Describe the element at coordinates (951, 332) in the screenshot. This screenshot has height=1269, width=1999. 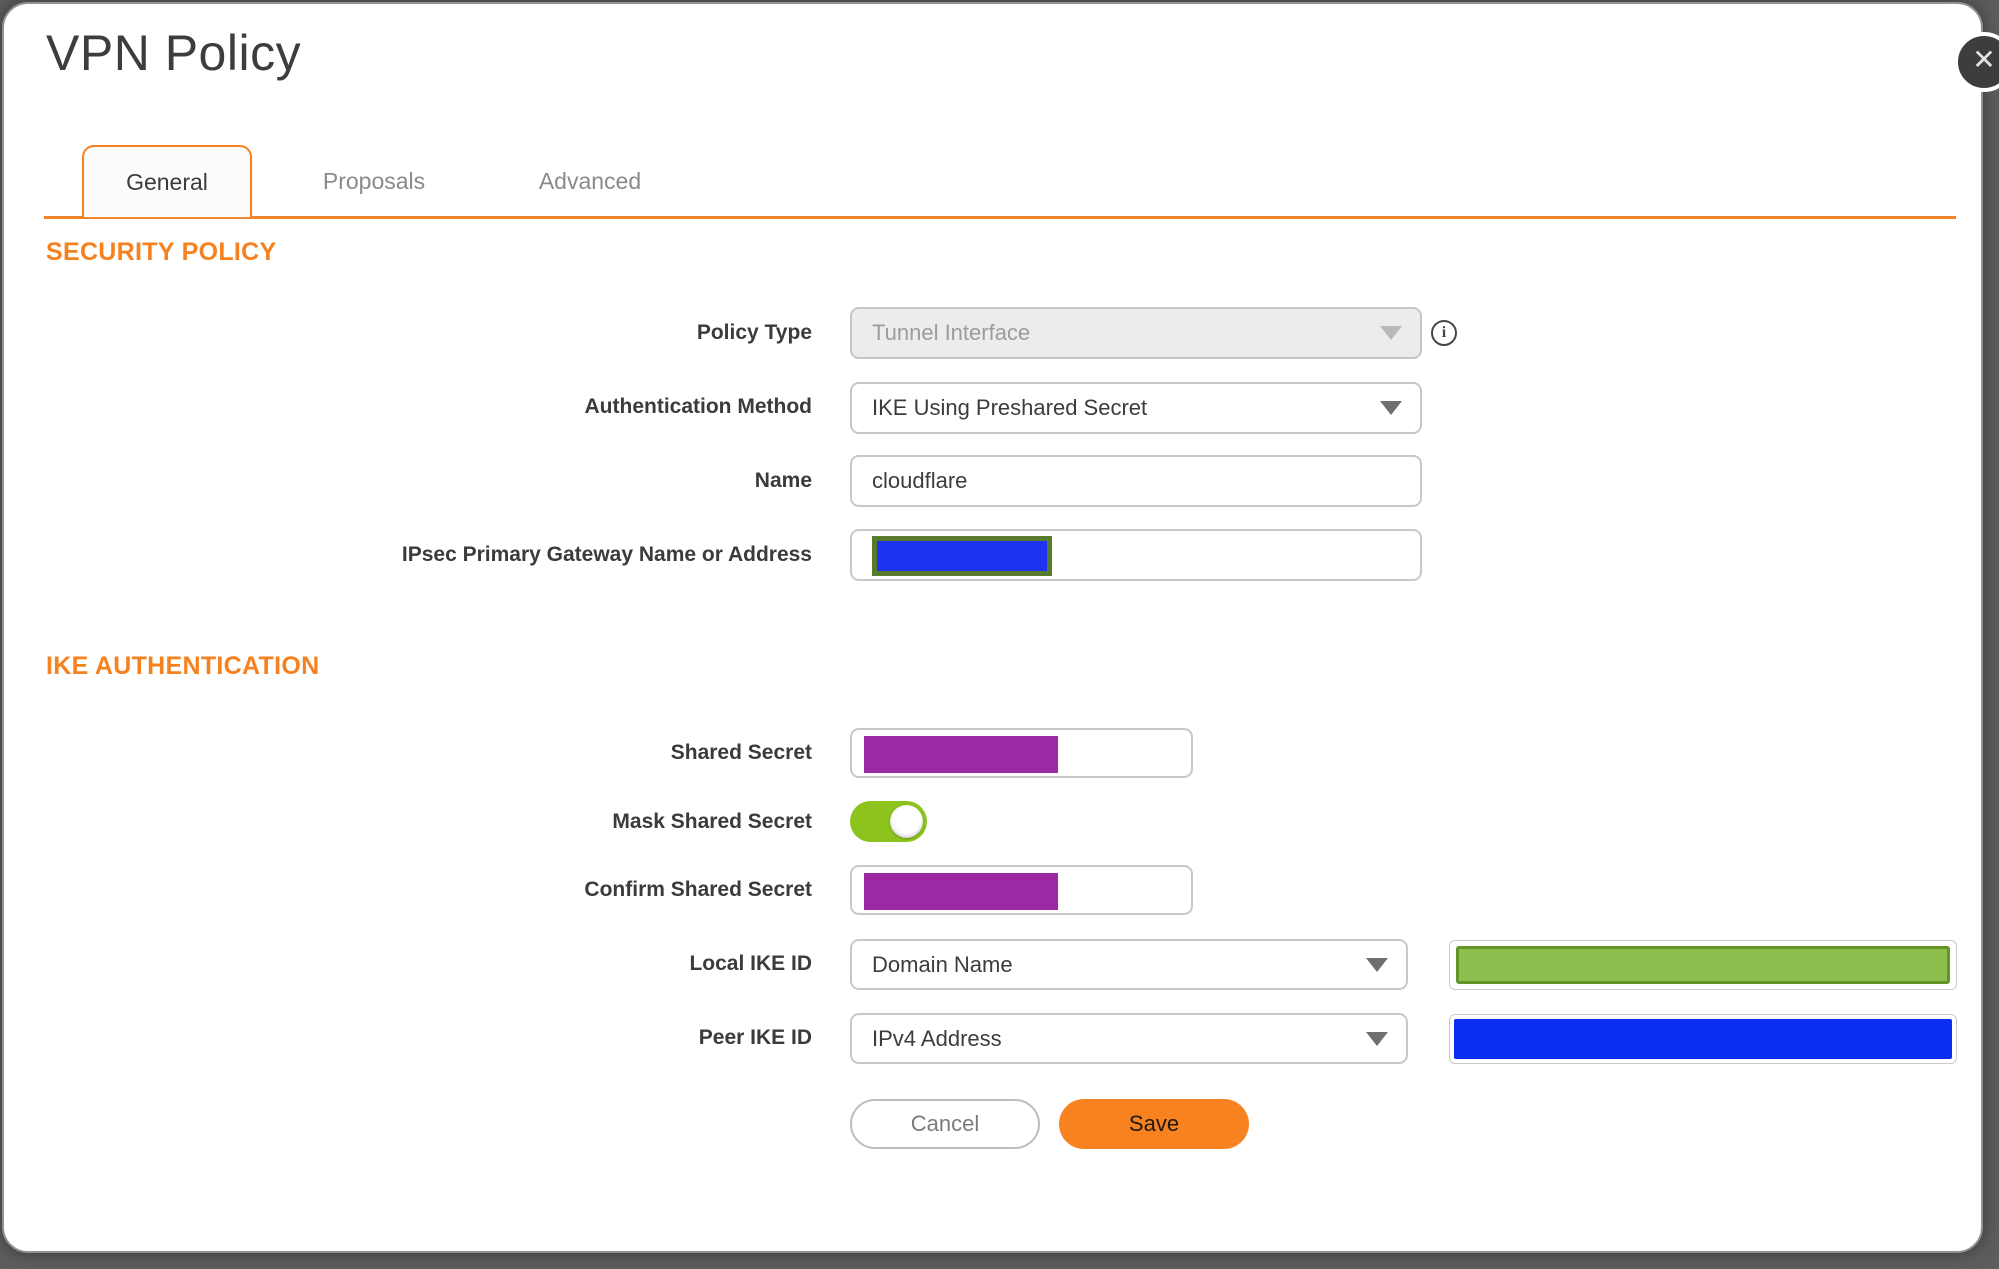
I see `policy-type-value: Tunnel Interface` at that location.